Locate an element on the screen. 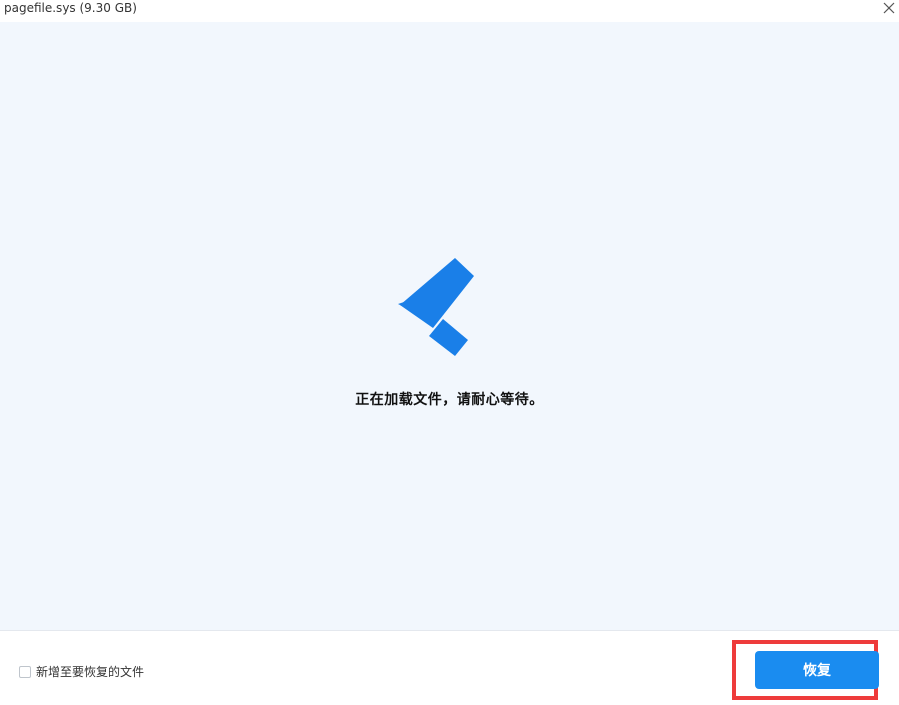 This screenshot has width=899, height=705. loading-logo-icon is located at coordinates (436, 307).